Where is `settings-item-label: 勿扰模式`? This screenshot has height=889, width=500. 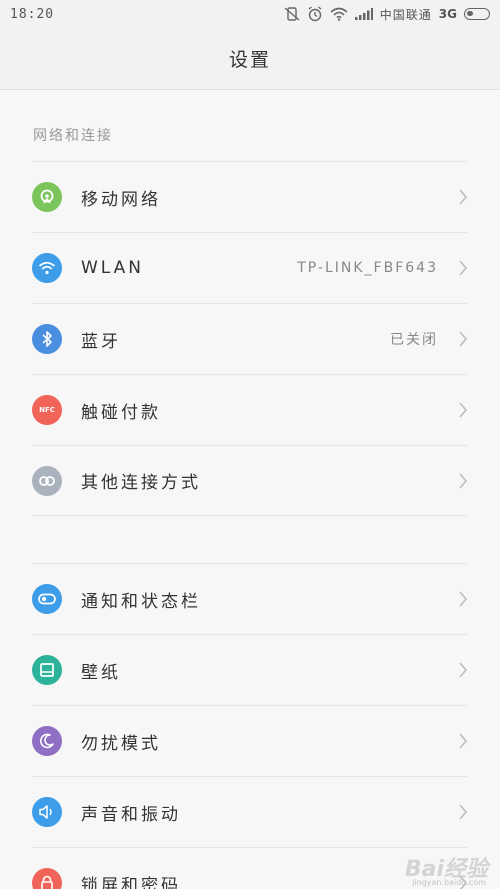 settings-item-label: 勿扰模式 is located at coordinates (121, 743).